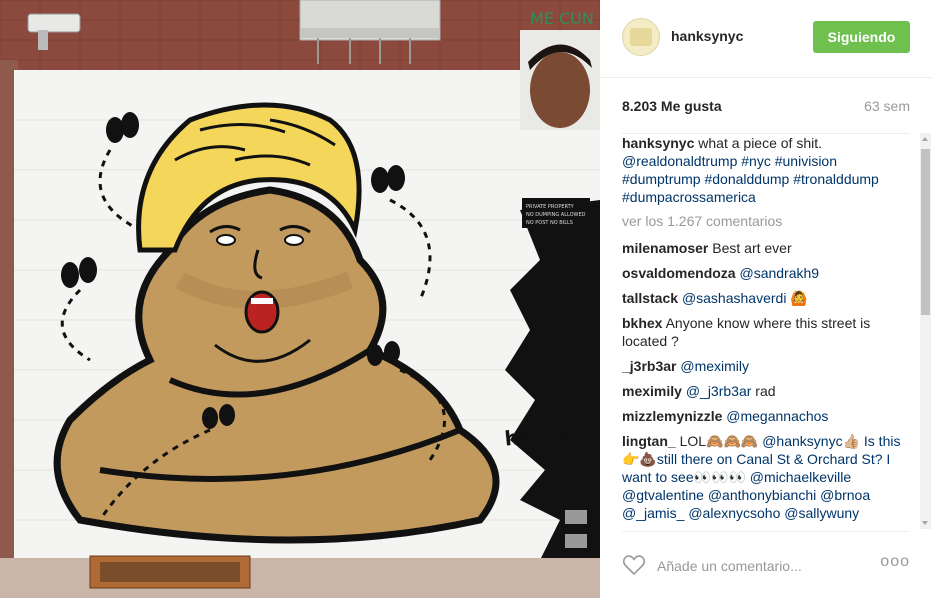  Describe the element at coordinates (766, 115) in the screenshot. I see `post-stats: 8.203 Me gusta 63 sem` at that location.